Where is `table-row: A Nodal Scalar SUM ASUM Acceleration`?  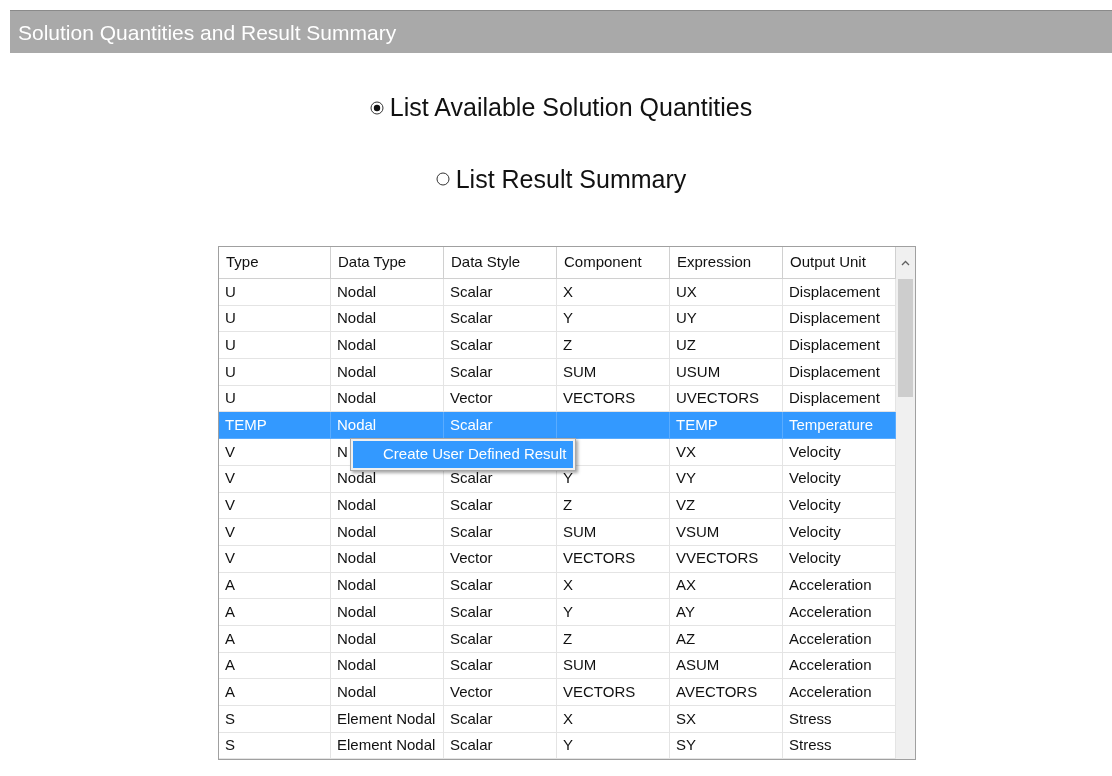
table-row: A Nodal Scalar SUM ASUM Acceleration is located at coordinates (557, 666).